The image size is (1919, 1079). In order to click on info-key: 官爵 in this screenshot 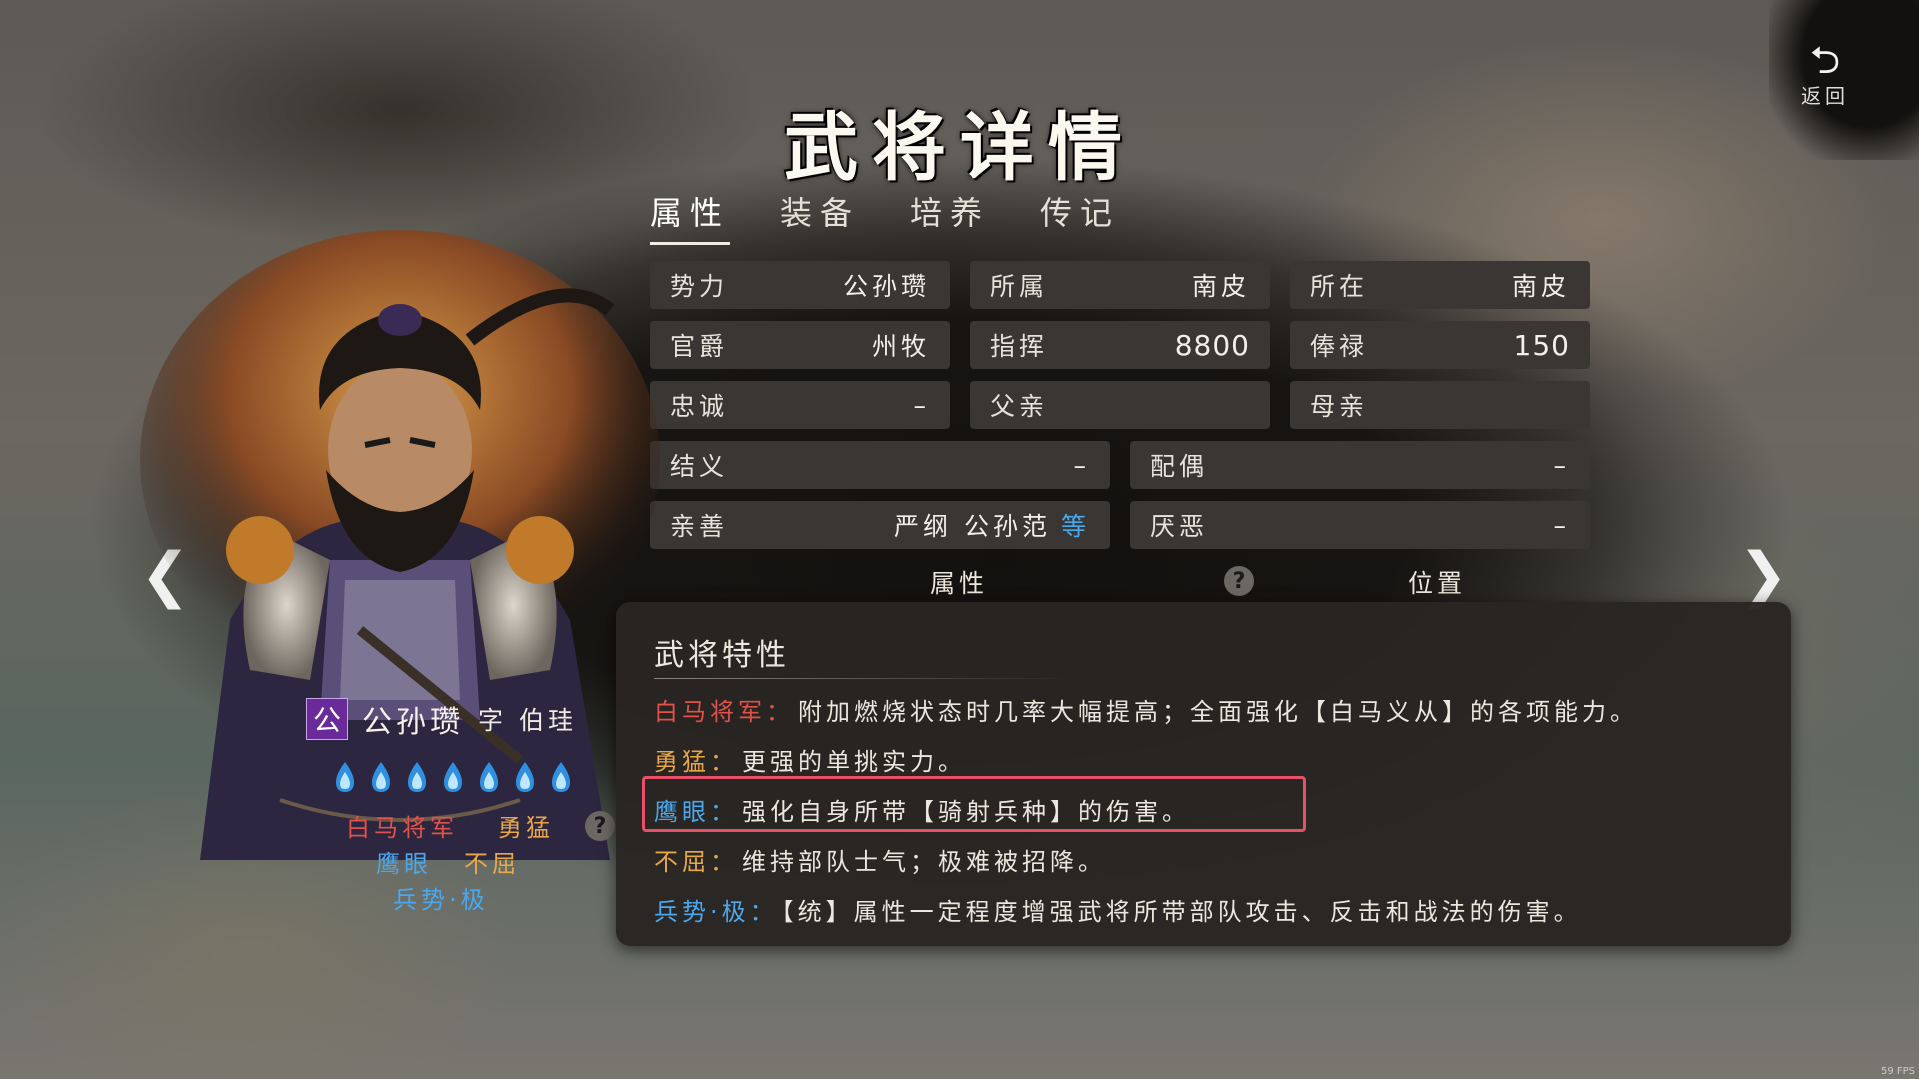, I will do `click(699, 346)`.